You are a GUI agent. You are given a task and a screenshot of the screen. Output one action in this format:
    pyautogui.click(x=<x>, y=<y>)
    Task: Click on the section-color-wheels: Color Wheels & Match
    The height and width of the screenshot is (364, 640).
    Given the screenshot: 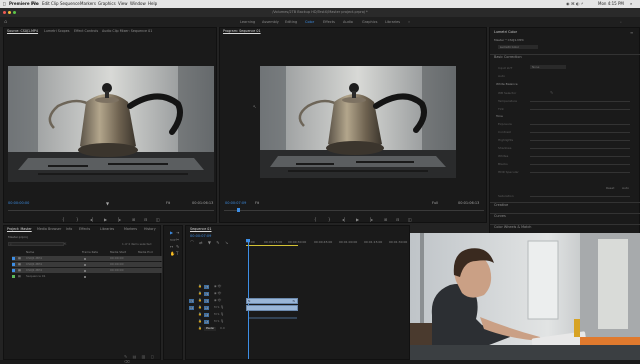 What is the action you would take?
    pyautogui.click(x=512, y=227)
    